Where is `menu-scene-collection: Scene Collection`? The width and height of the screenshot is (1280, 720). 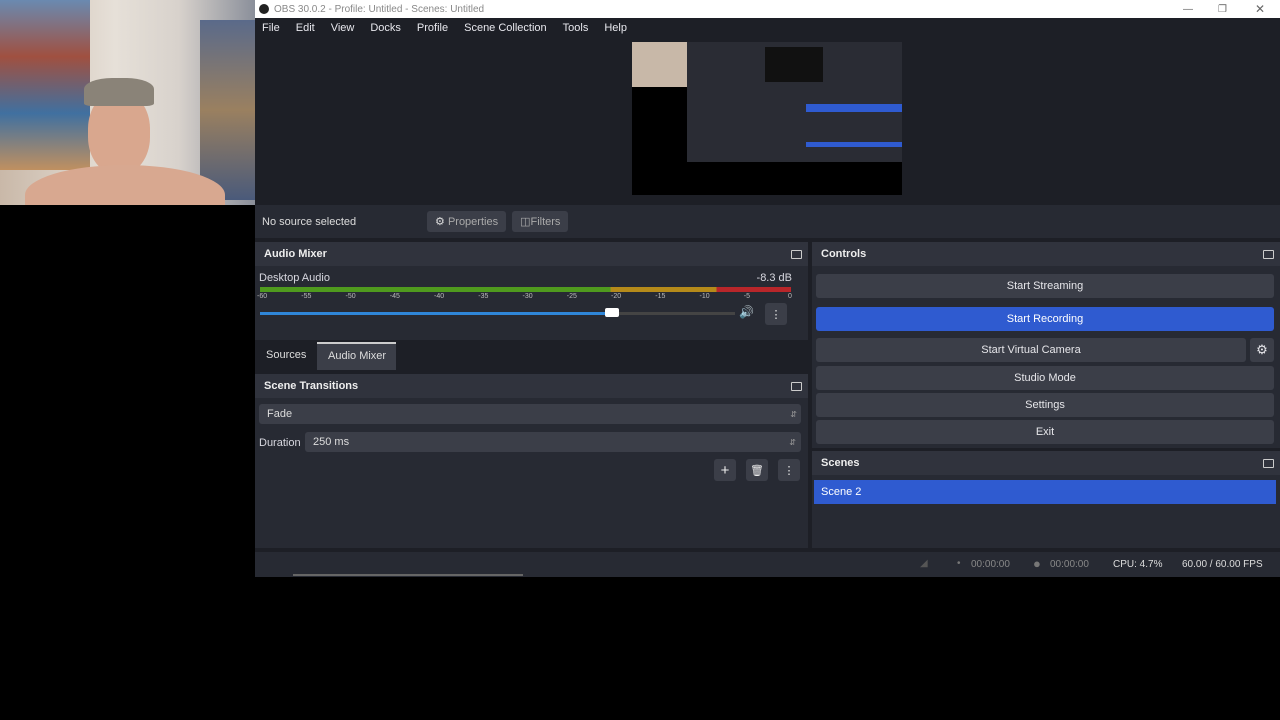
menu-scene-collection: Scene Collection is located at coordinates (505, 28).